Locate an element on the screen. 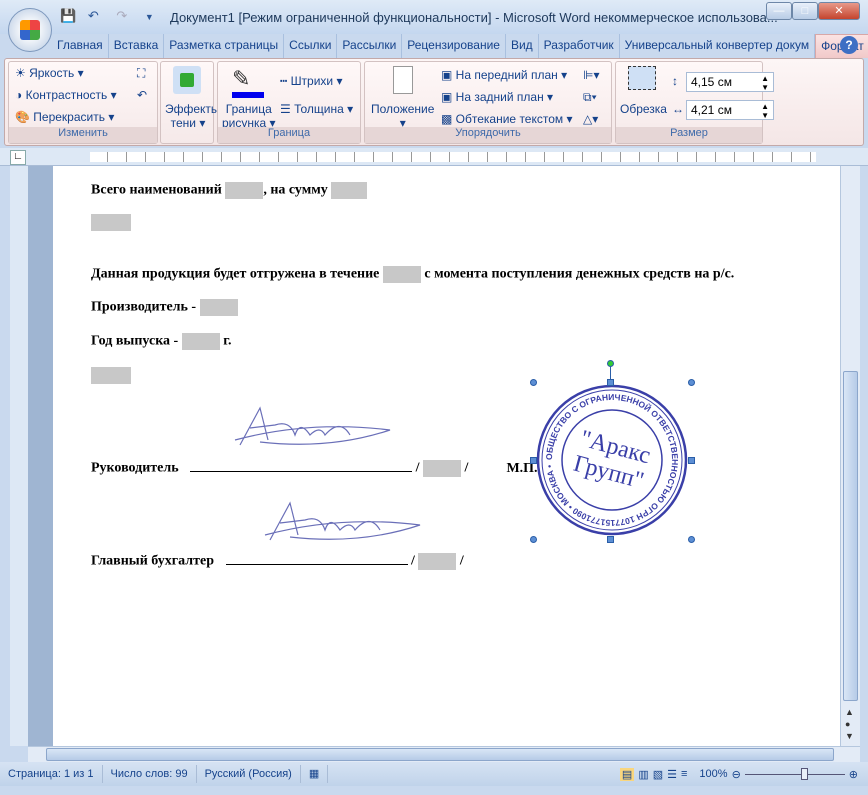 Image resolution: width=868 pixels, height=795 pixels. maximize-button: □ is located at coordinates (805, 11).